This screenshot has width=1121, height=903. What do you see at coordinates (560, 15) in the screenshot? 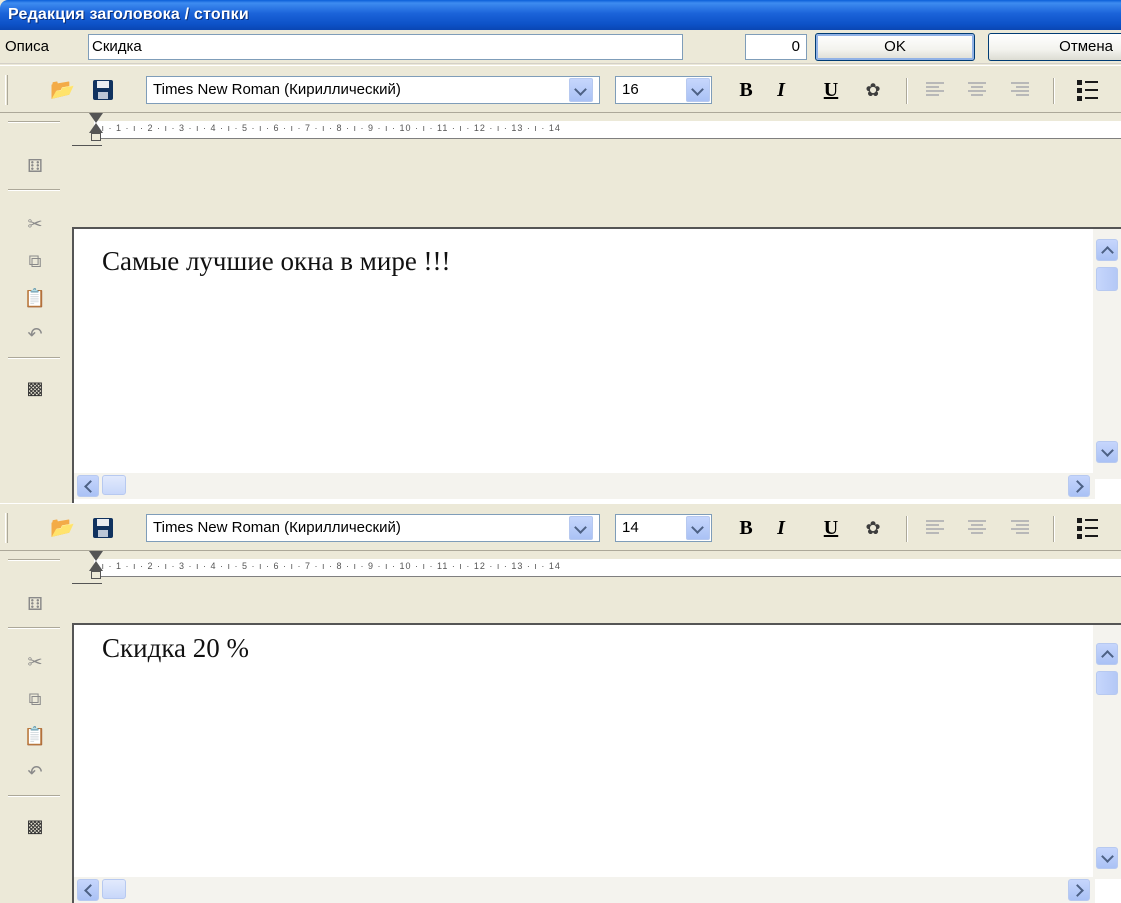
I see `title-bar: Редакция заголовока / стопки` at bounding box center [560, 15].